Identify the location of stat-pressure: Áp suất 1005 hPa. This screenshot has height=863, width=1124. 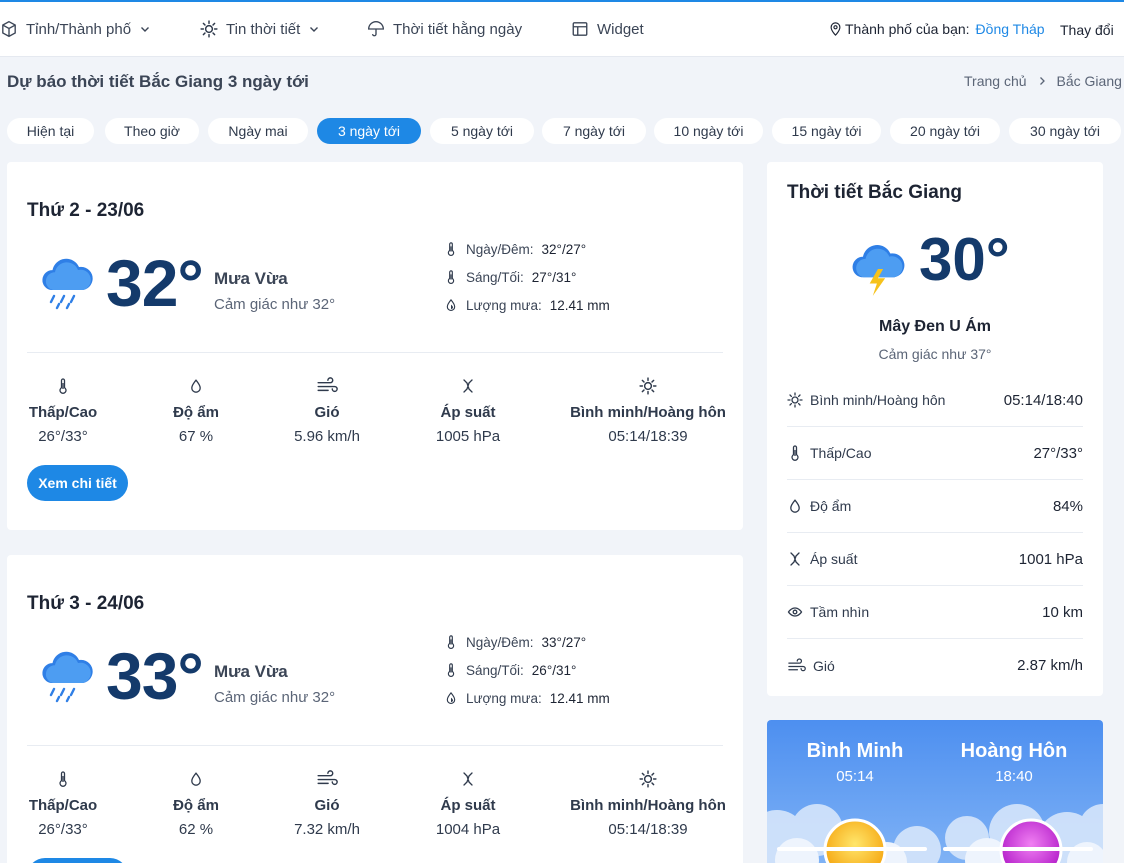
(468, 411).